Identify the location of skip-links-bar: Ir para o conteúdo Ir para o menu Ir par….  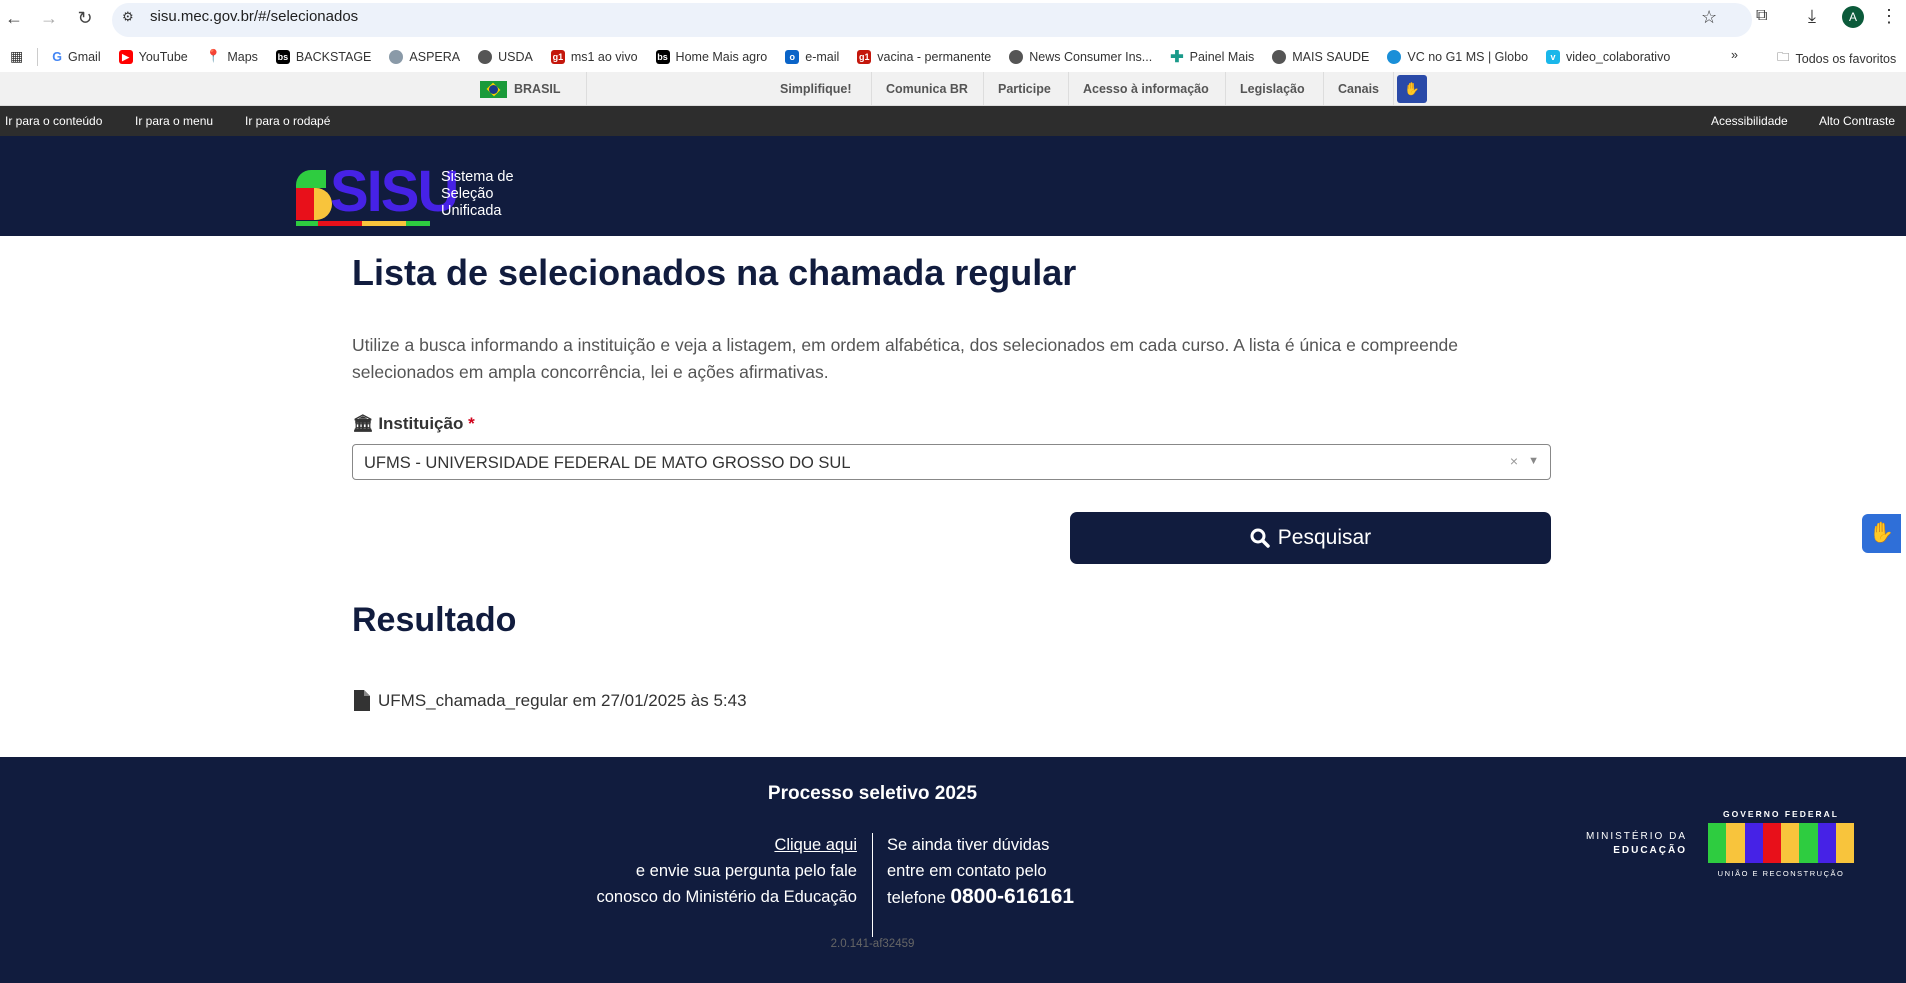
(953, 121).